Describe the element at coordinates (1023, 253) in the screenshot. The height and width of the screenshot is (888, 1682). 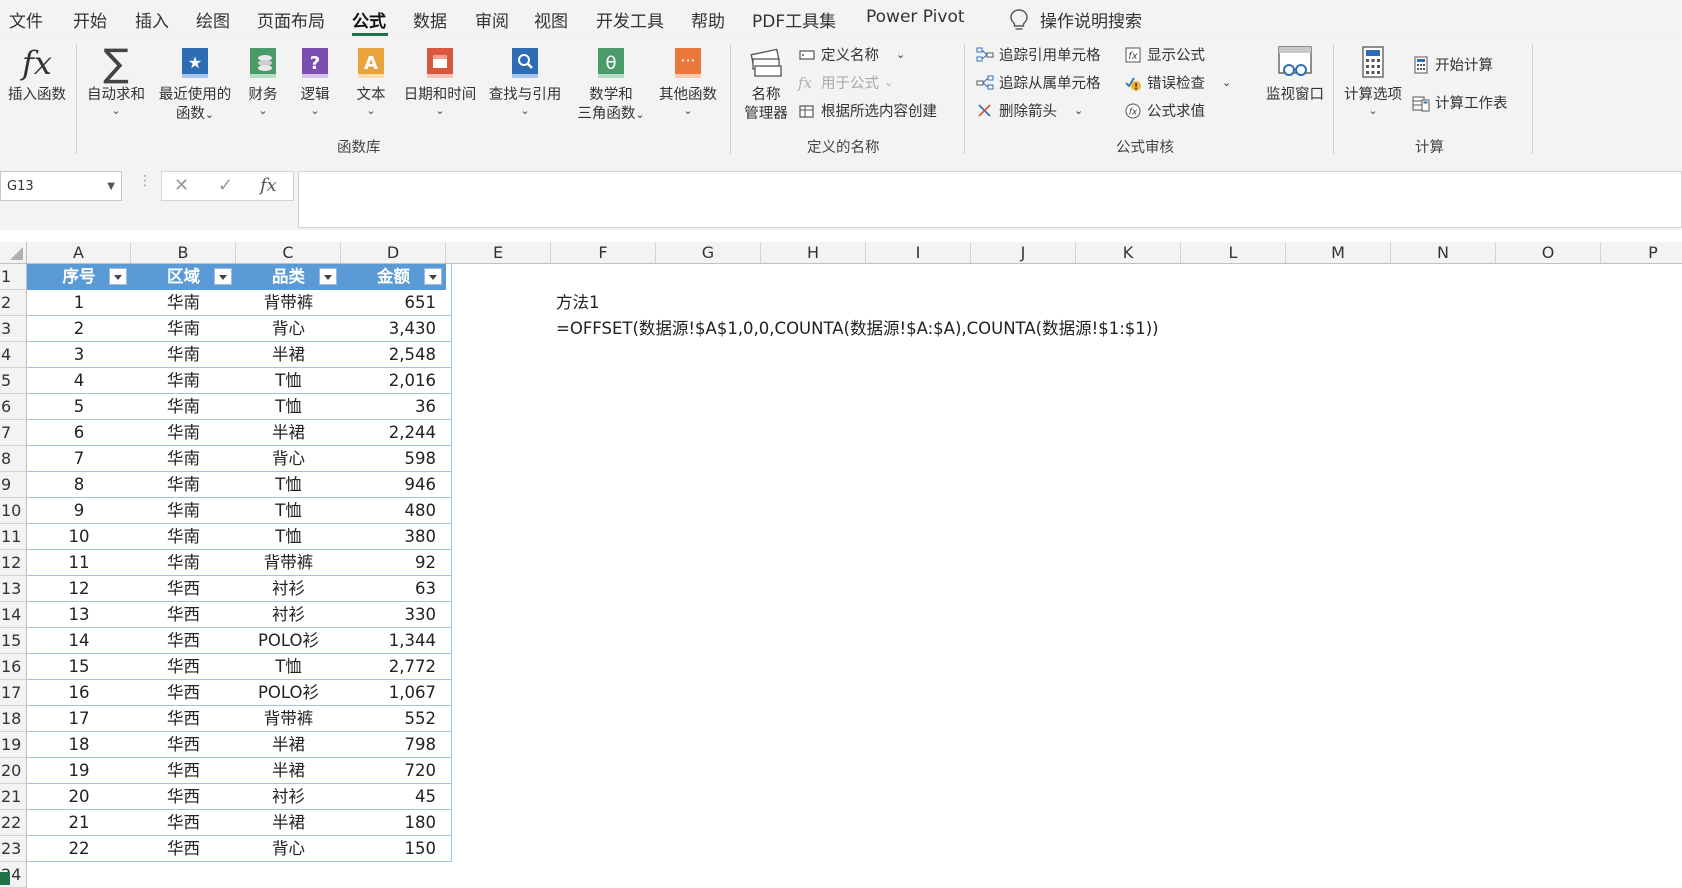
I see `column-header-J: J` at that location.